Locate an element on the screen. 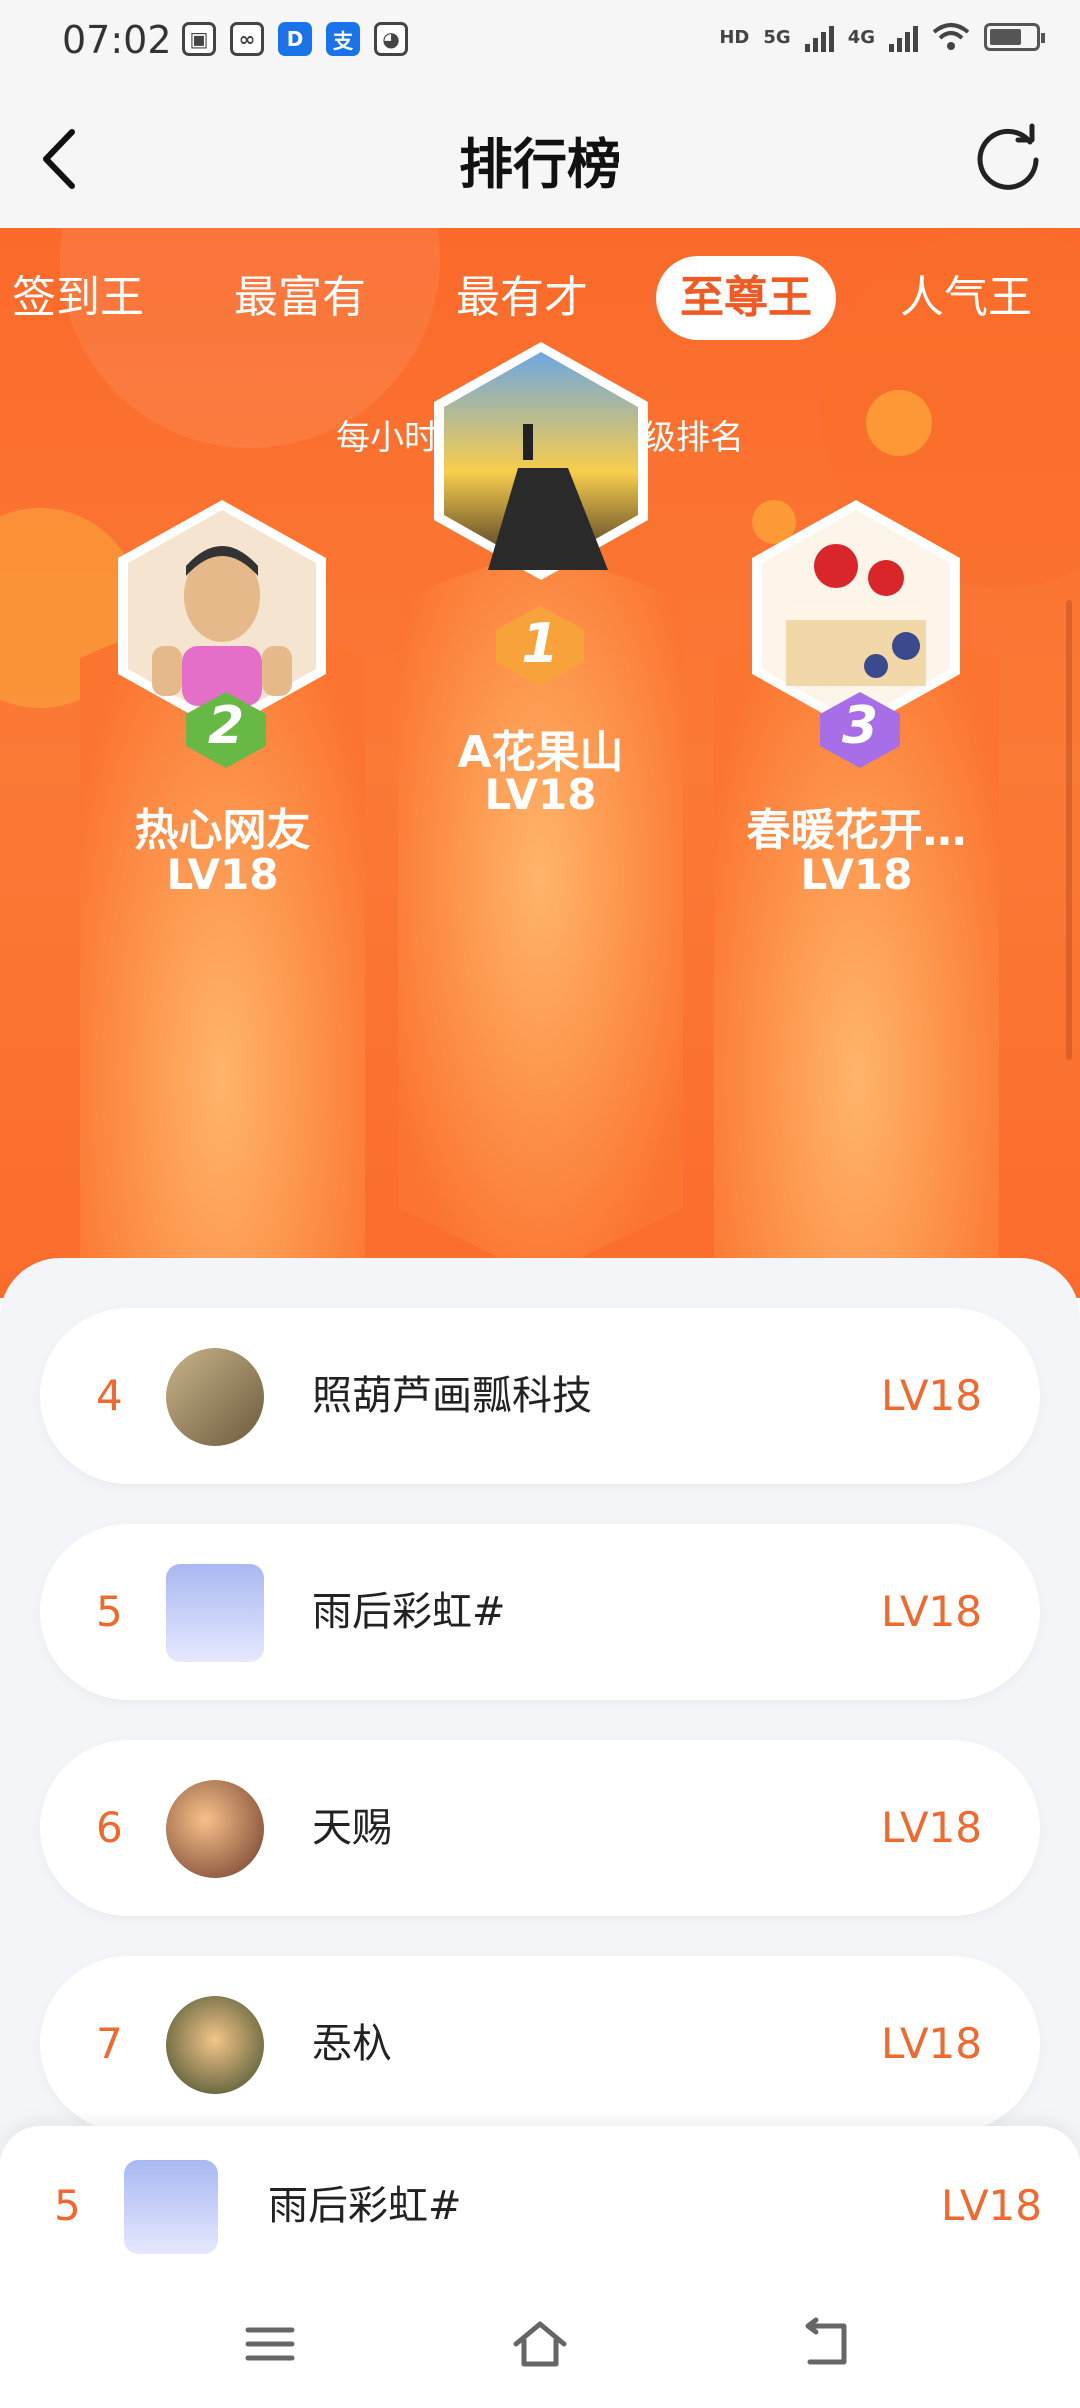  my-rank-bar: 5 雨后彩虹# LV18 is located at coordinates (540, 2206).